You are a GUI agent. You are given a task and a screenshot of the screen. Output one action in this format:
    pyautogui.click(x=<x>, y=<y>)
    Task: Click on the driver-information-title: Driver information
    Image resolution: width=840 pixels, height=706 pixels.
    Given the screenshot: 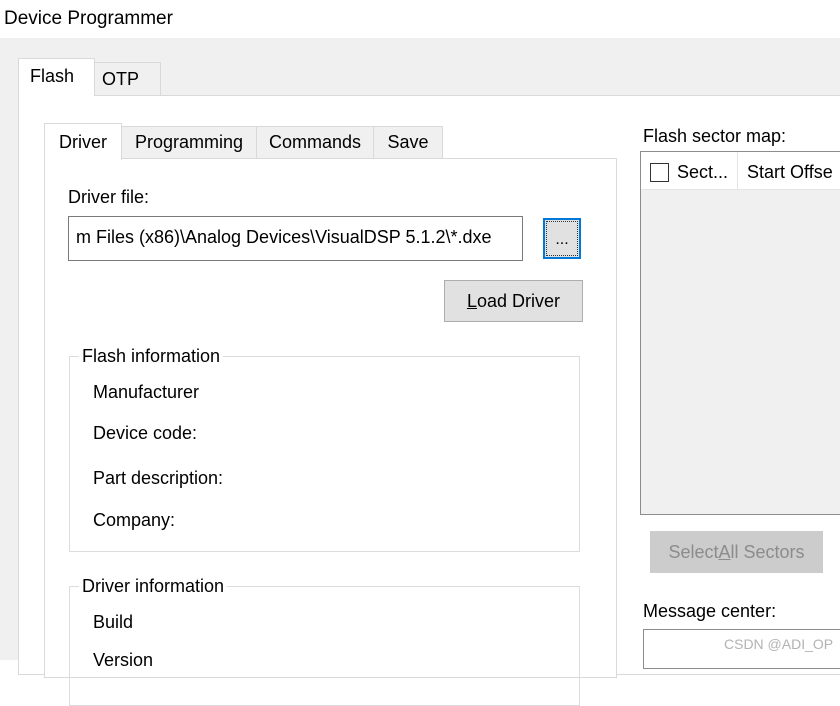 What is the action you would take?
    pyautogui.click(x=153, y=586)
    